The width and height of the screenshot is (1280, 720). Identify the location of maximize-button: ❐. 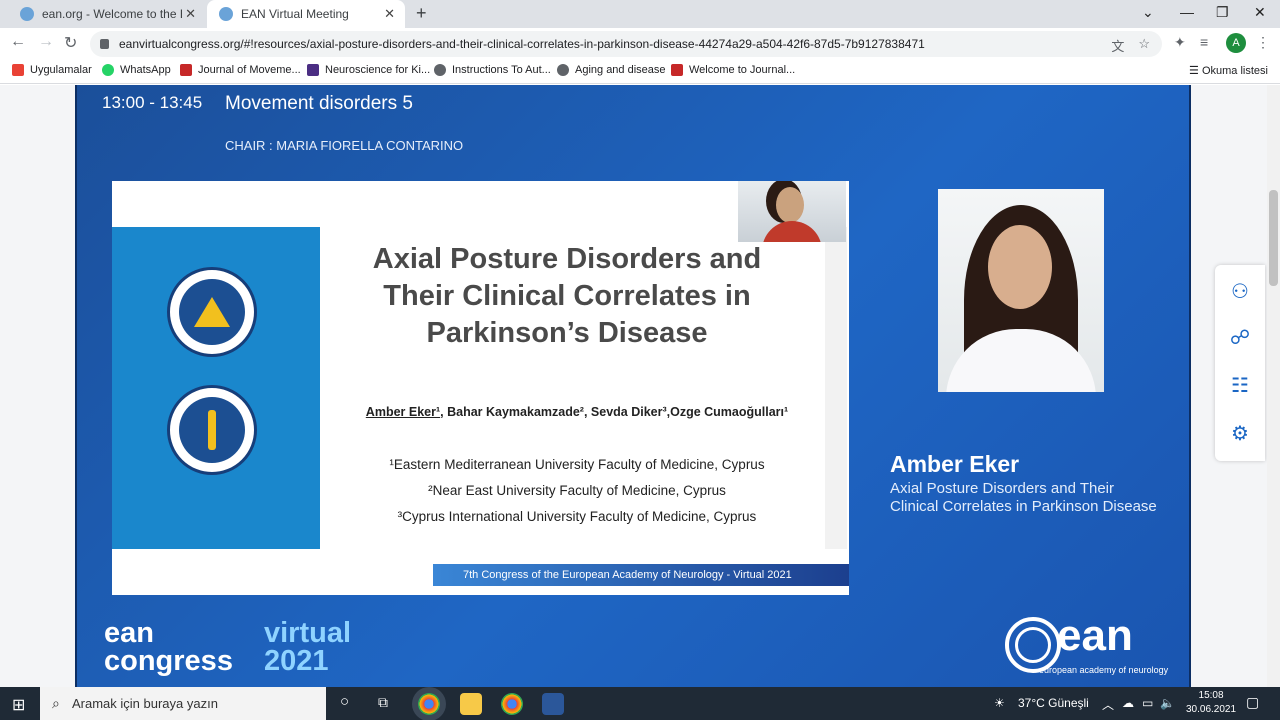
(1222, 12).